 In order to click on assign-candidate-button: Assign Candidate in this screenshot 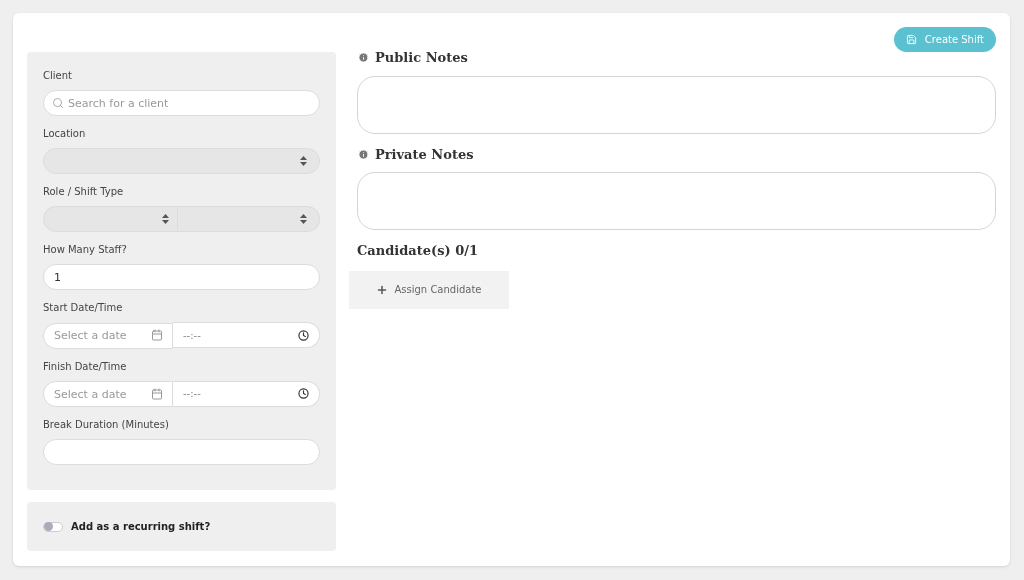, I will do `click(429, 289)`.